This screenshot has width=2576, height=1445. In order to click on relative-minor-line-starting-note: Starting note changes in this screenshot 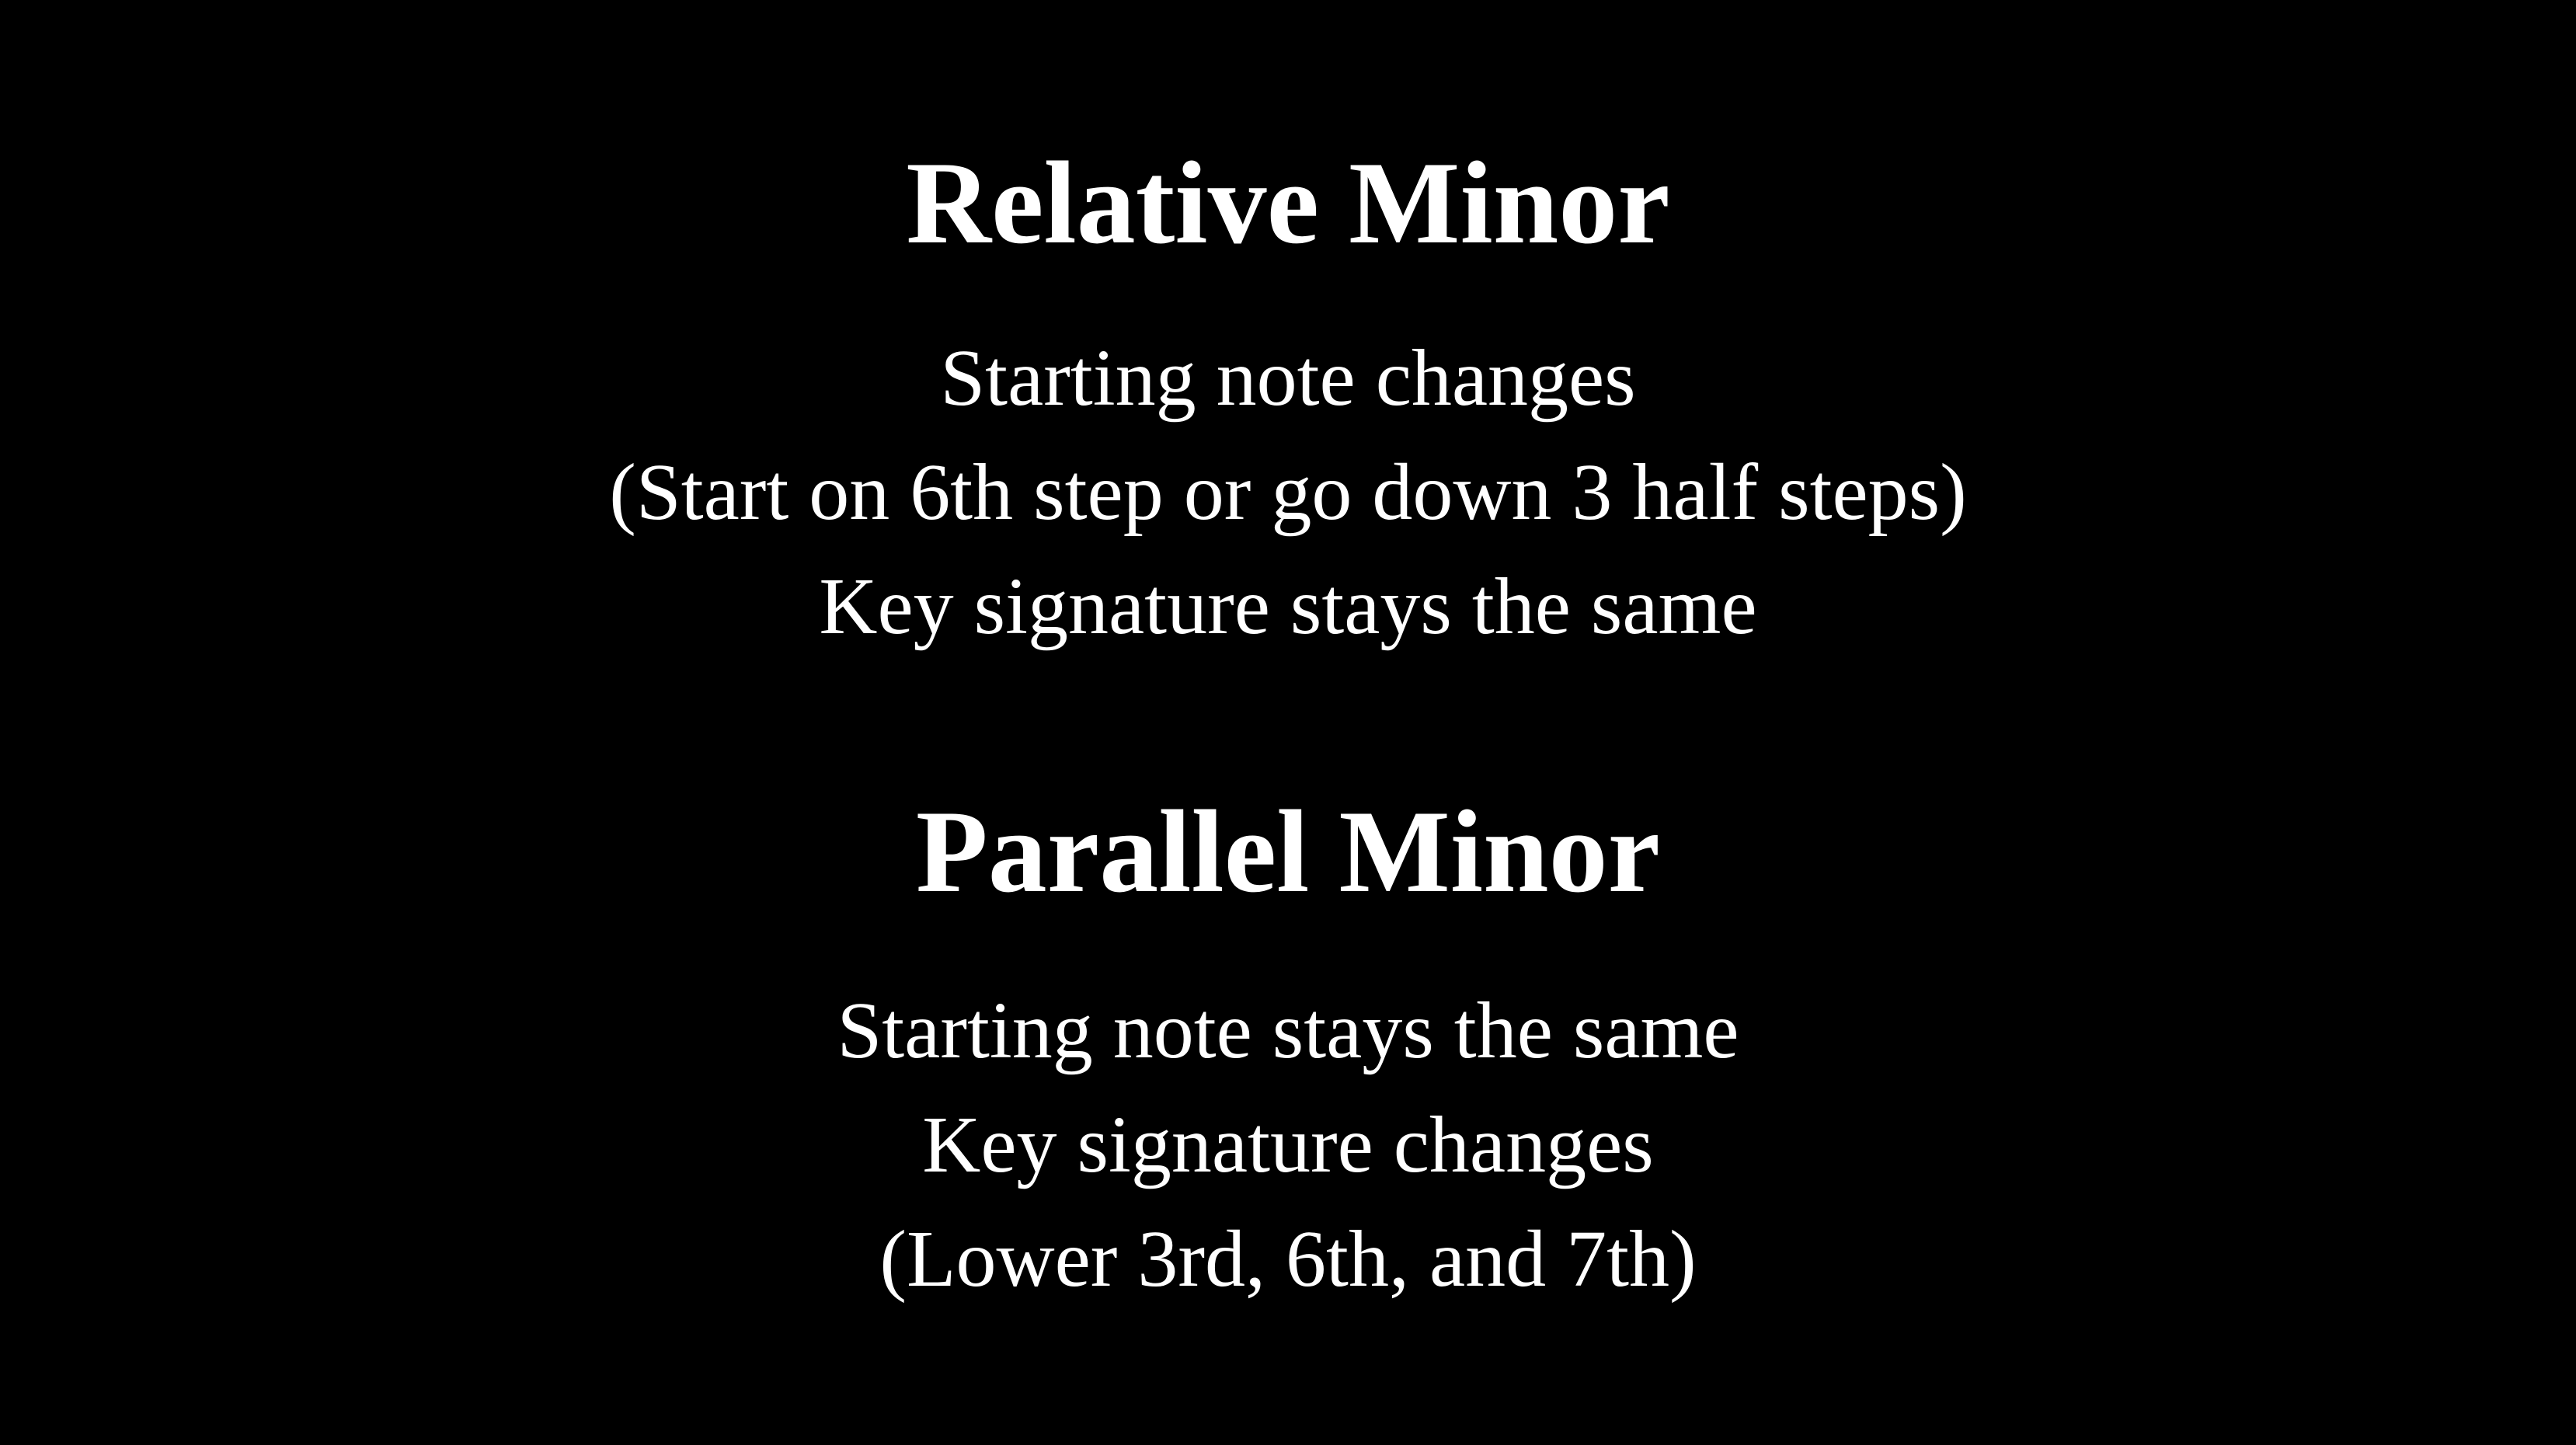, I will do `click(1288, 378)`.